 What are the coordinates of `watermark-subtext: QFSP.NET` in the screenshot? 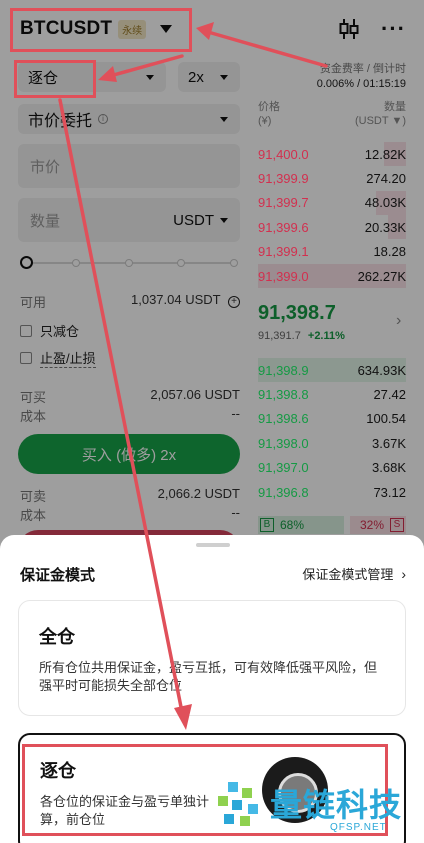 It's located at (358, 827).